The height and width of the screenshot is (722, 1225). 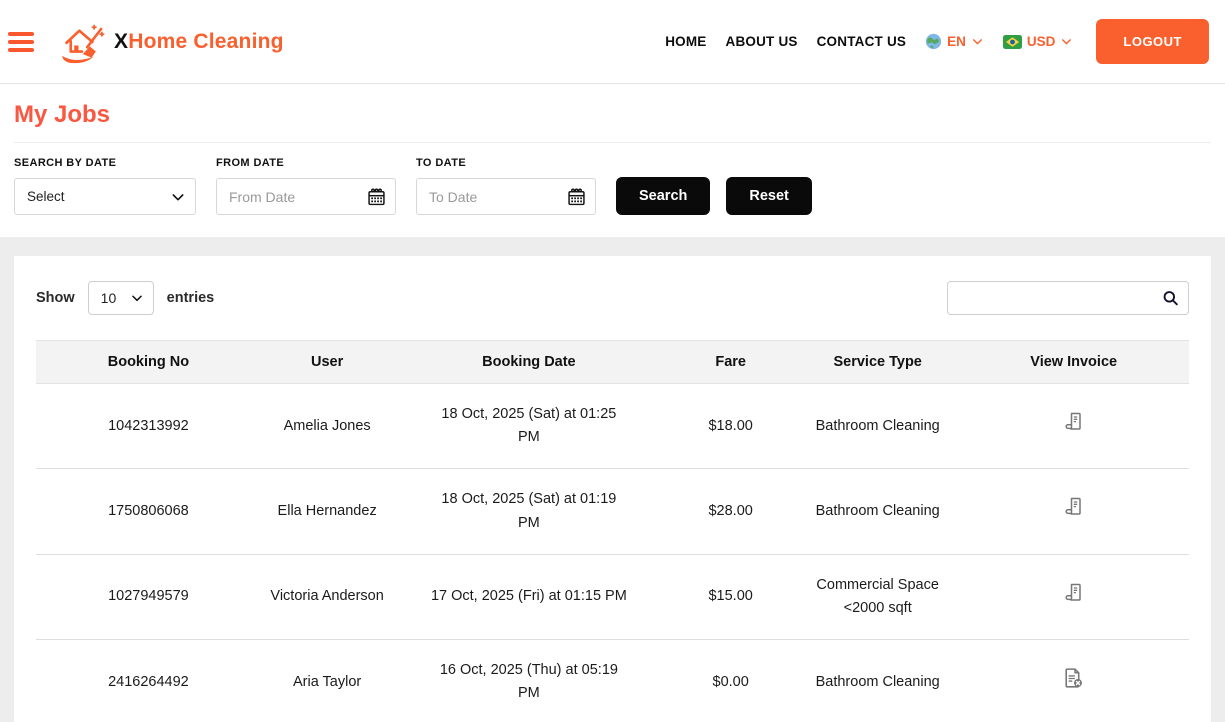 I want to click on search-button: Search, so click(x=663, y=196).